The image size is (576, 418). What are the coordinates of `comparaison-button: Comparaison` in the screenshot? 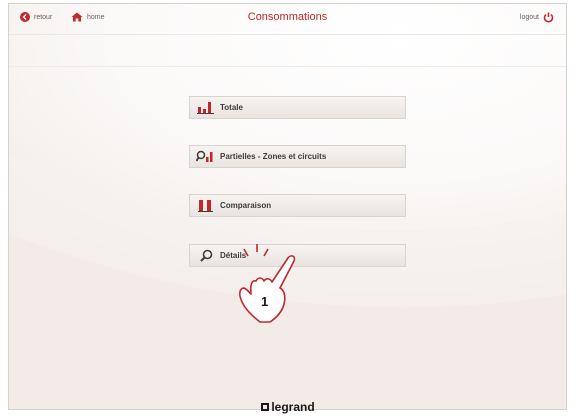 It's located at (297, 205).